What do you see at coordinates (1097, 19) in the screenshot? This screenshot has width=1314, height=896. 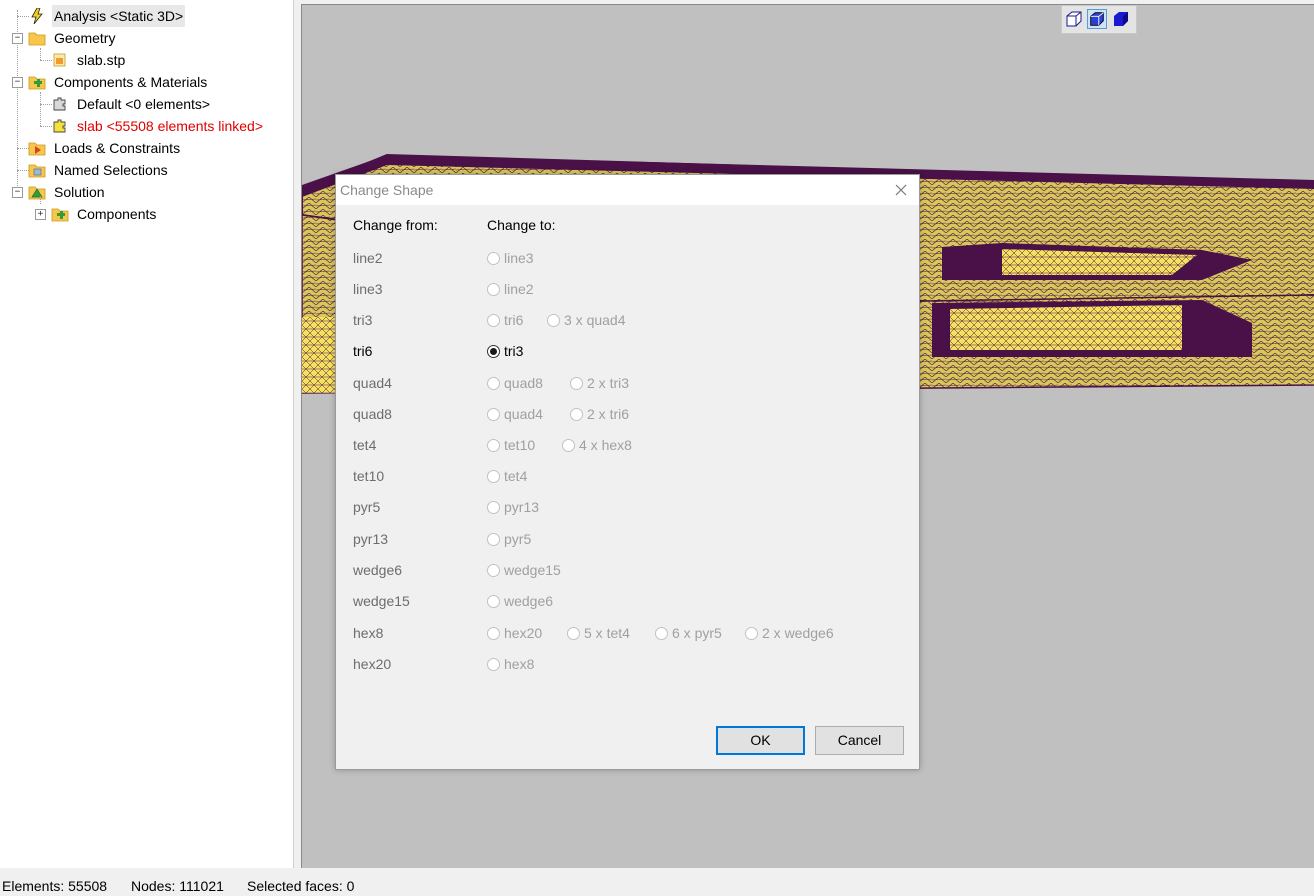 I see `shaded-edges-view-button` at bounding box center [1097, 19].